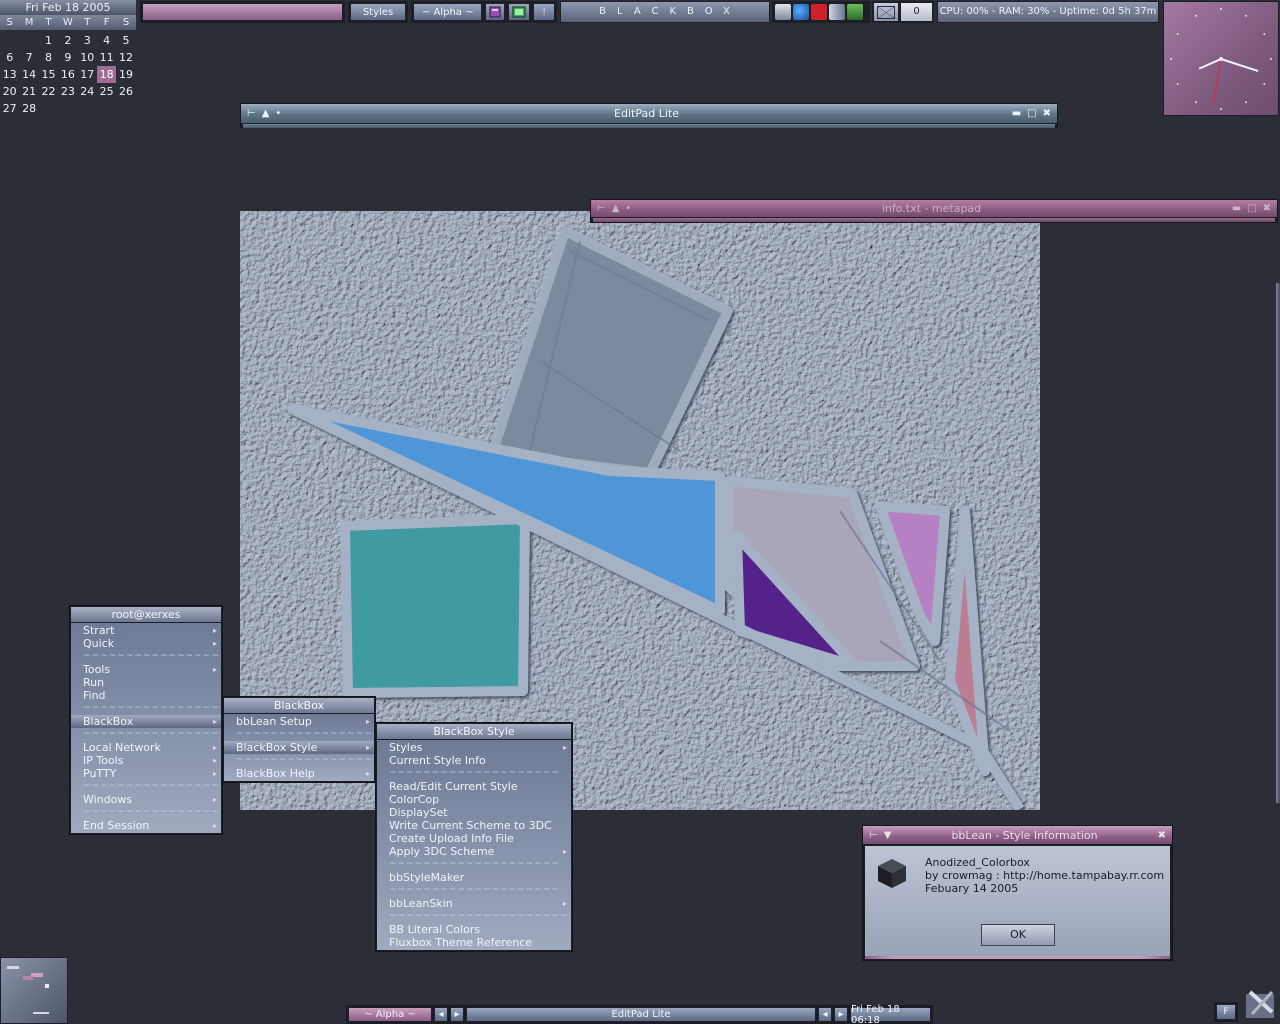 The width and height of the screenshot is (1280, 1024). Describe the element at coordinates (146, 773) in the screenshot. I see `menu-item: PuTTY` at that location.